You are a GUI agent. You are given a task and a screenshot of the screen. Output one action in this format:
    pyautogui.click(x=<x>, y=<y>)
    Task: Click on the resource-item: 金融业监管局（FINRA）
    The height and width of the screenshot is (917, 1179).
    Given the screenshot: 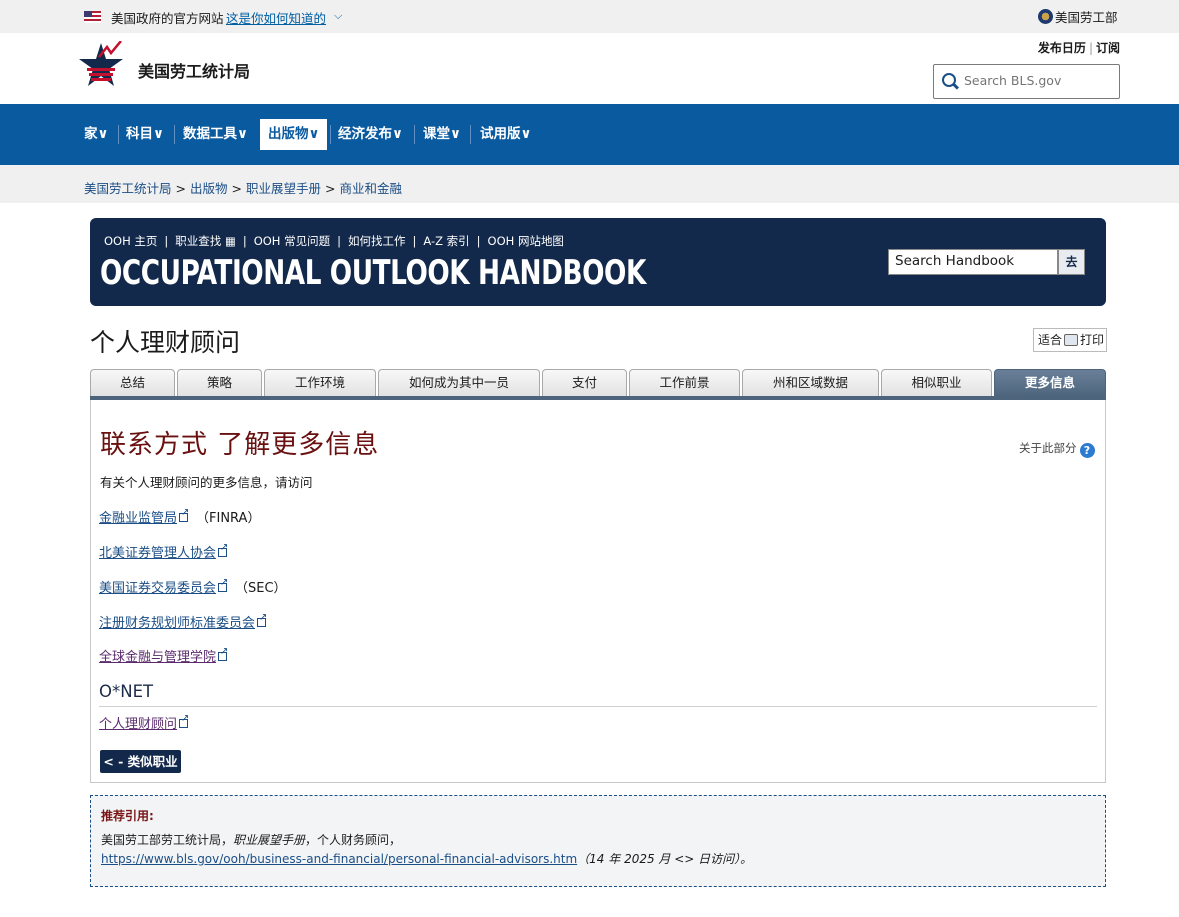 What is the action you would take?
    pyautogui.click(x=179, y=516)
    